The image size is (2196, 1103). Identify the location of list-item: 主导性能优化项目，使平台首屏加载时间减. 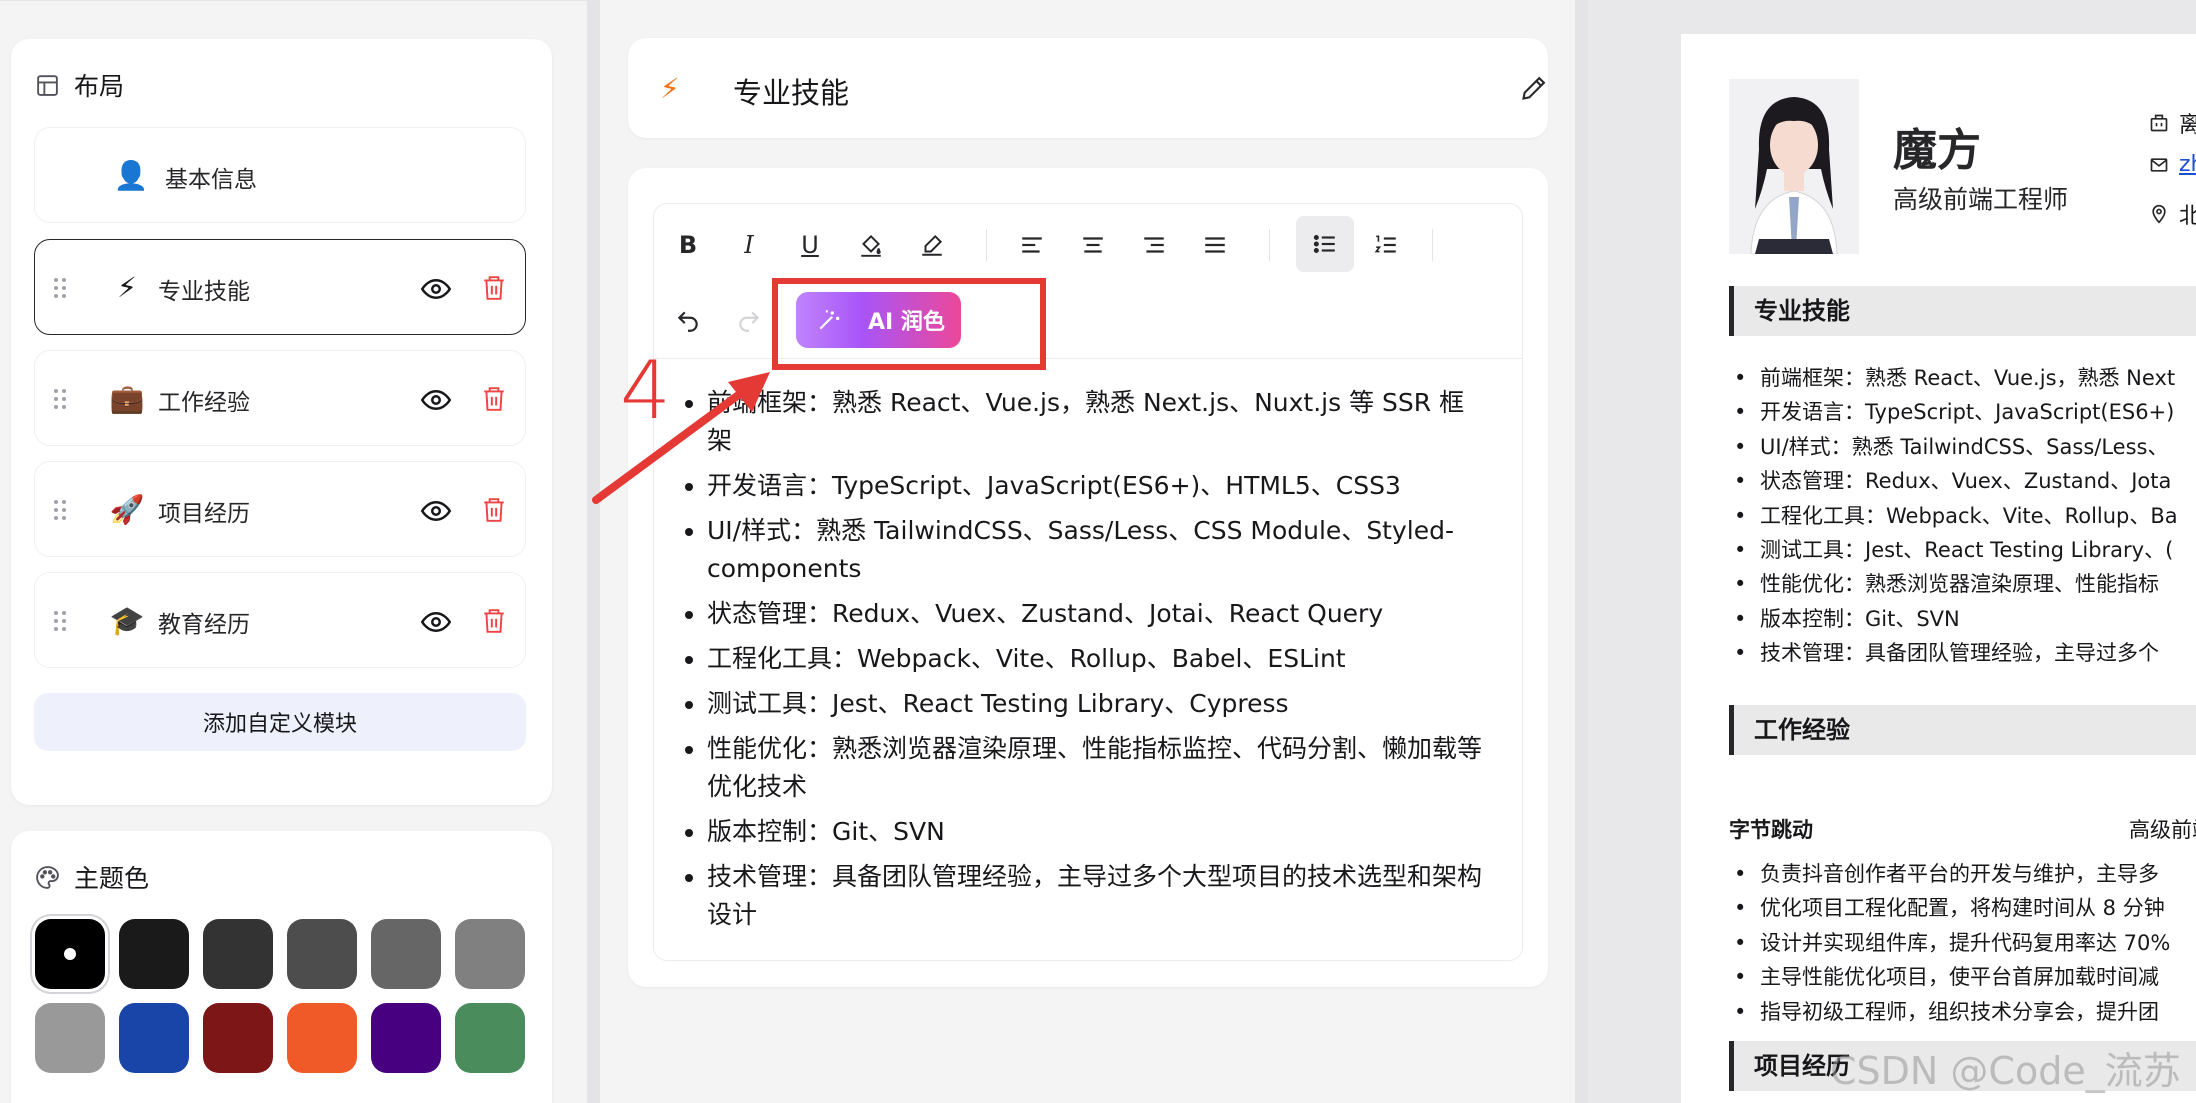
(1962, 977).